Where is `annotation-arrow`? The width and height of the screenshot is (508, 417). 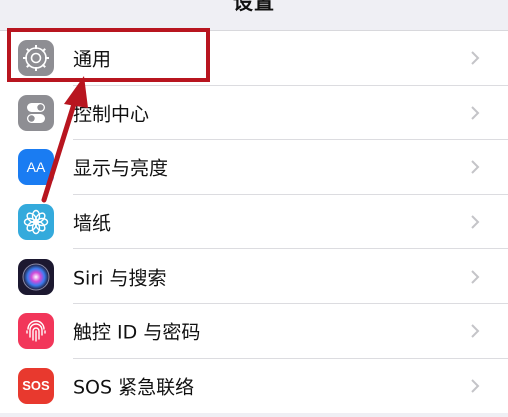 annotation-arrow is located at coordinates (64, 139).